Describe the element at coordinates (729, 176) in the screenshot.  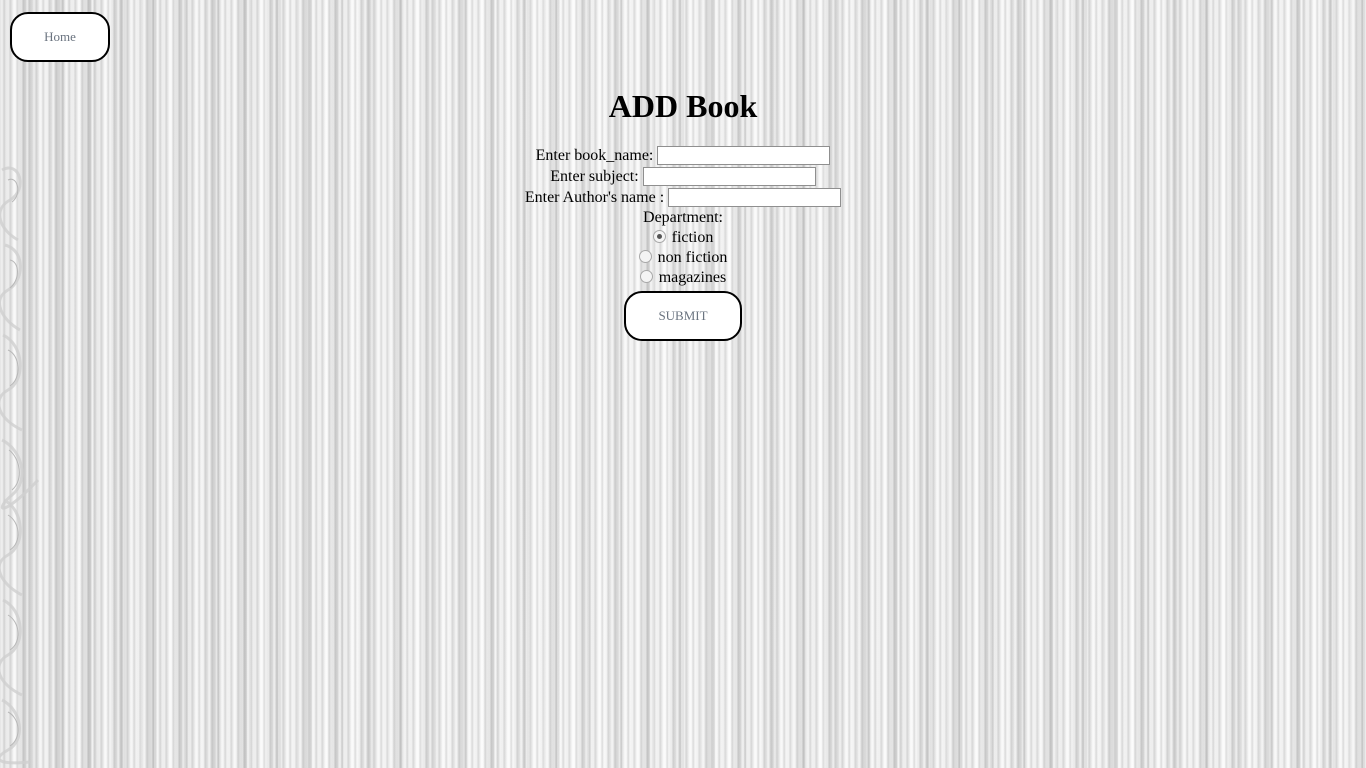
I see `subject-input` at that location.